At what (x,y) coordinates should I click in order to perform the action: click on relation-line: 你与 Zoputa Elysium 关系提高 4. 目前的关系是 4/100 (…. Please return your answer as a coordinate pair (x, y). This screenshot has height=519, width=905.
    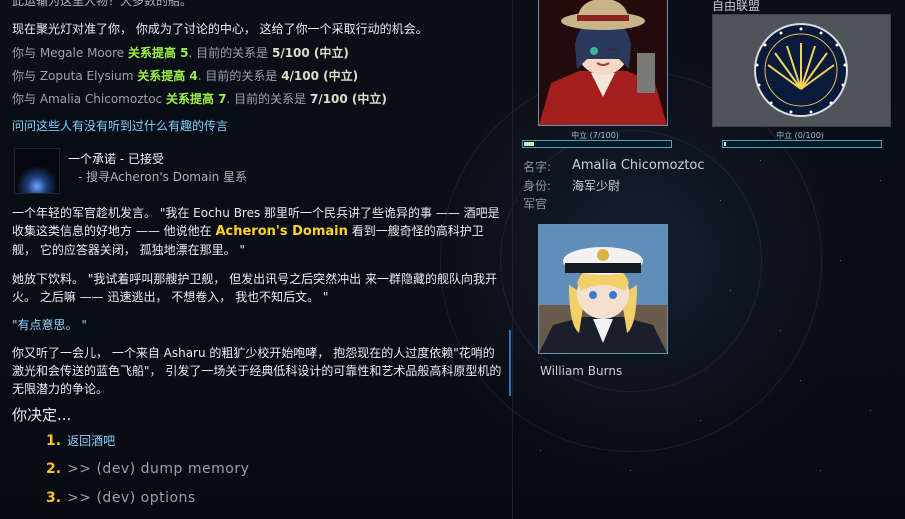
    Looking at the image, I should click on (185, 76).